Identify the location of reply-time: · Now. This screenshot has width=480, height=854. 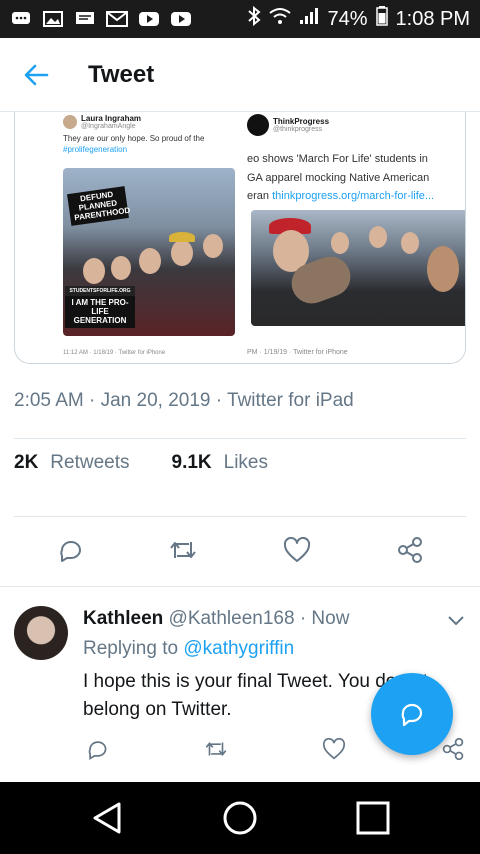
(324, 618).